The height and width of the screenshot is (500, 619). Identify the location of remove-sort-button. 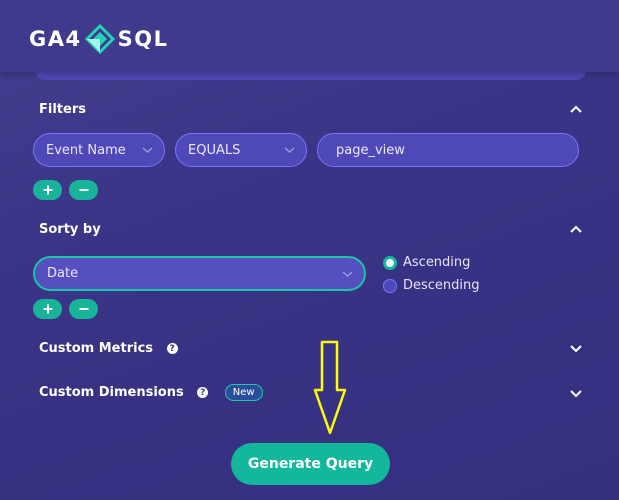
(83, 309).